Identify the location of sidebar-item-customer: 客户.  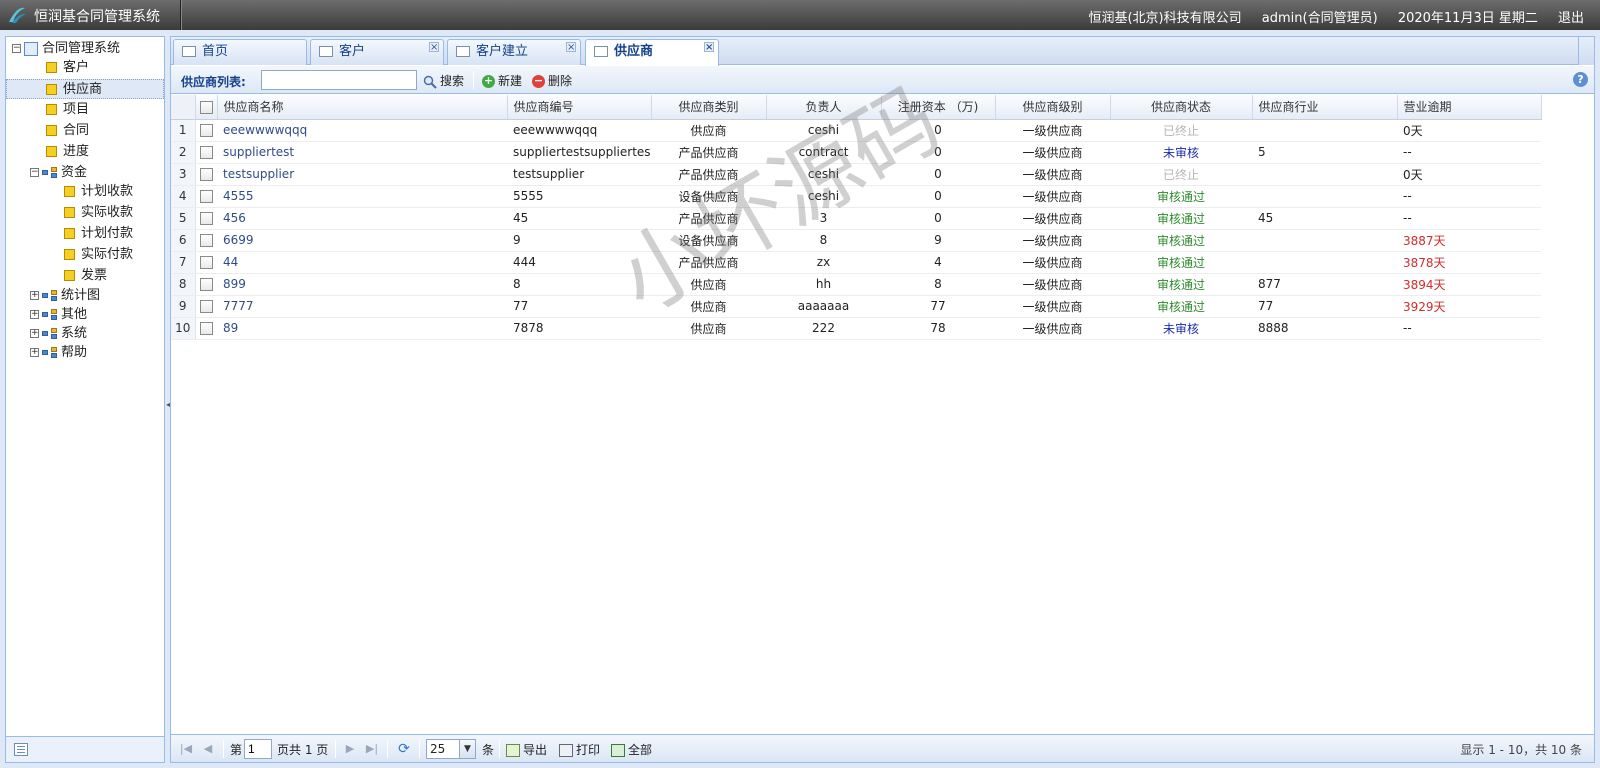
(85, 68).